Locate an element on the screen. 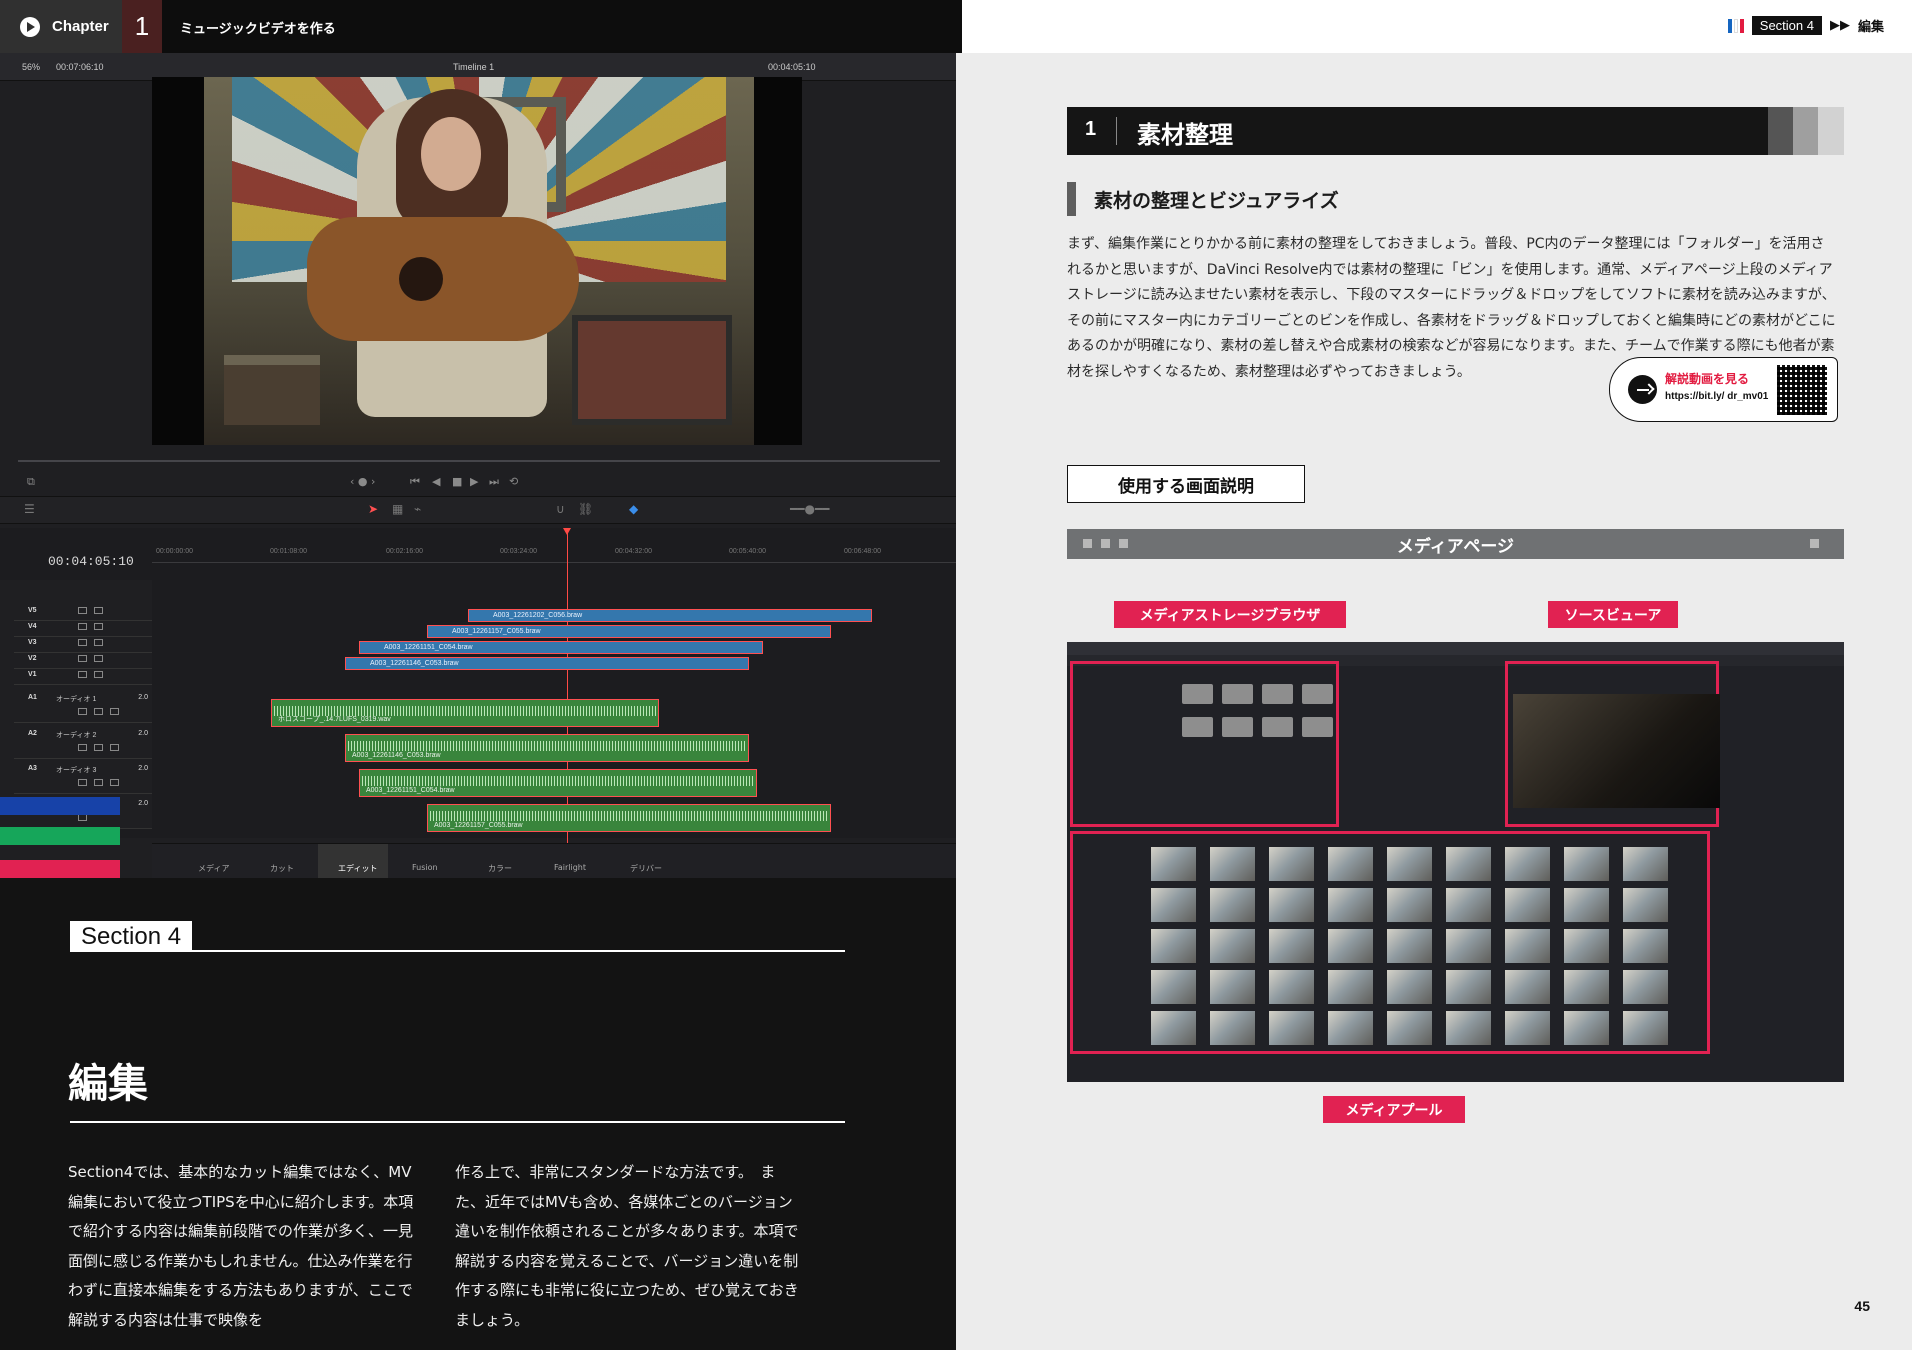  selection-icon: ➤ is located at coordinates (373, 509).